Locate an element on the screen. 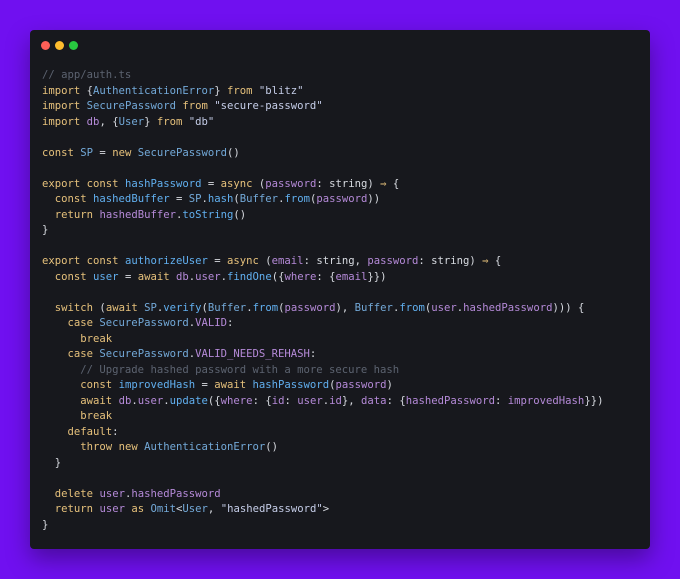 The width and height of the screenshot is (680, 579). code-token: where is located at coordinates (236, 400).